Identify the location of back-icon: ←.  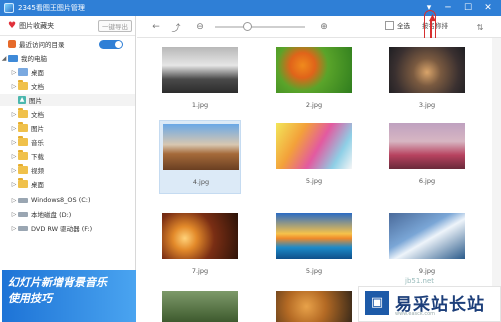
(156, 27).